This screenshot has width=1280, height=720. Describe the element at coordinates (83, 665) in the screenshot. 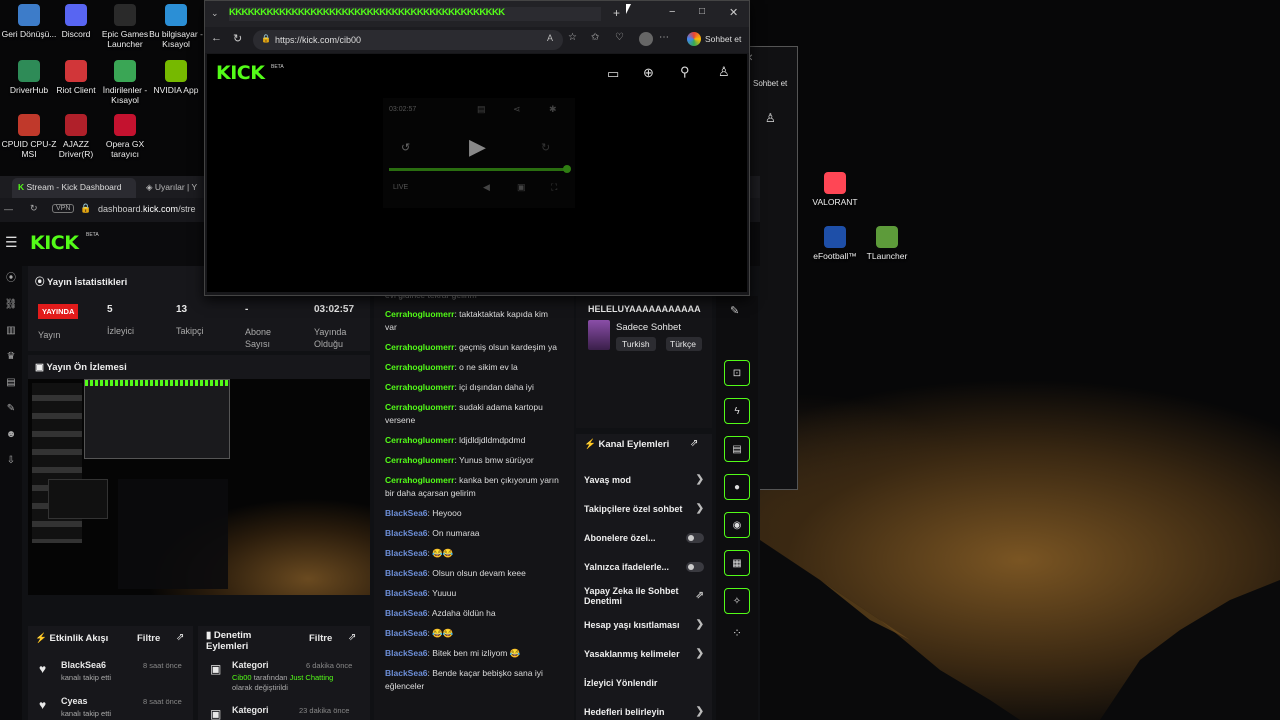

I see `activity-user: BlackSea6` at that location.